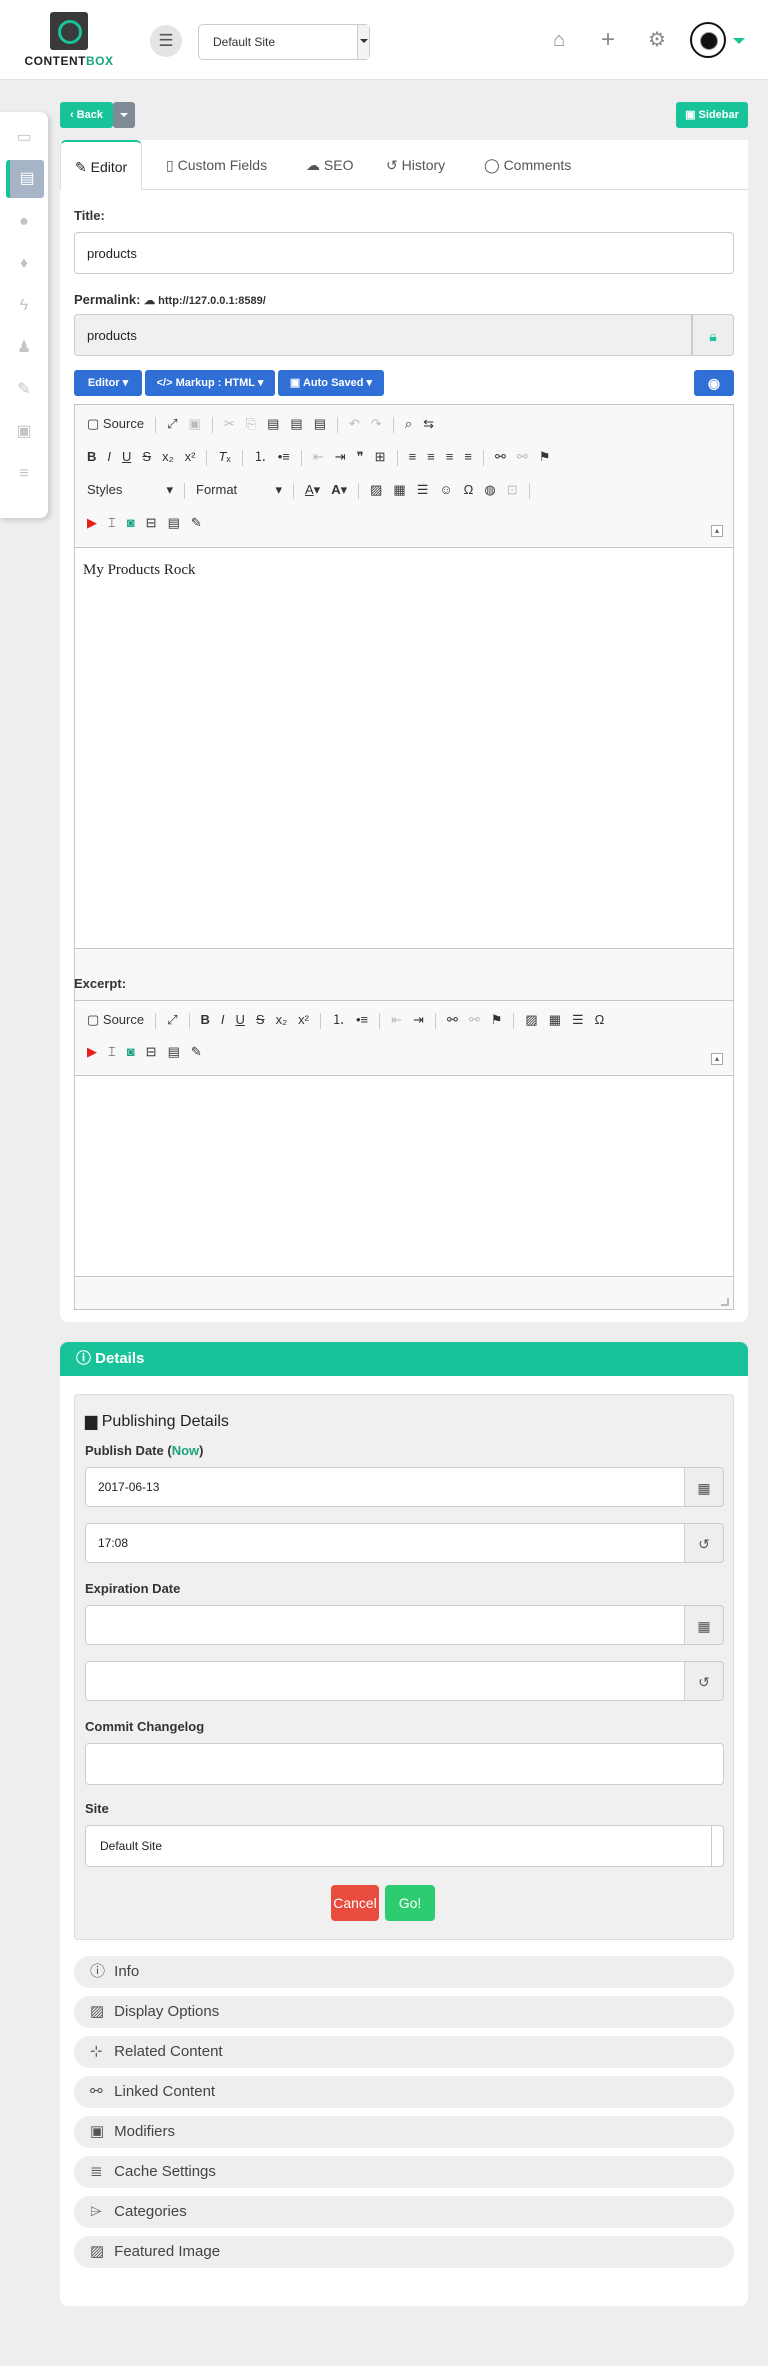 This screenshot has height=2366, width=768. What do you see at coordinates (101, 165) in the screenshot?
I see `tab-editor: ✎ Editor` at bounding box center [101, 165].